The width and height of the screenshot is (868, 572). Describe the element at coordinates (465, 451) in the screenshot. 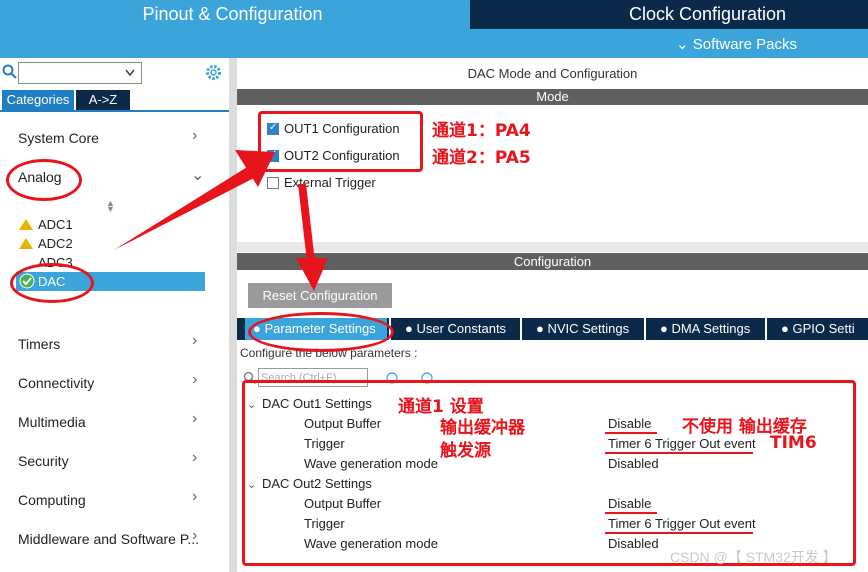

I see `annotation-trigger-source: 触发源` at that location.